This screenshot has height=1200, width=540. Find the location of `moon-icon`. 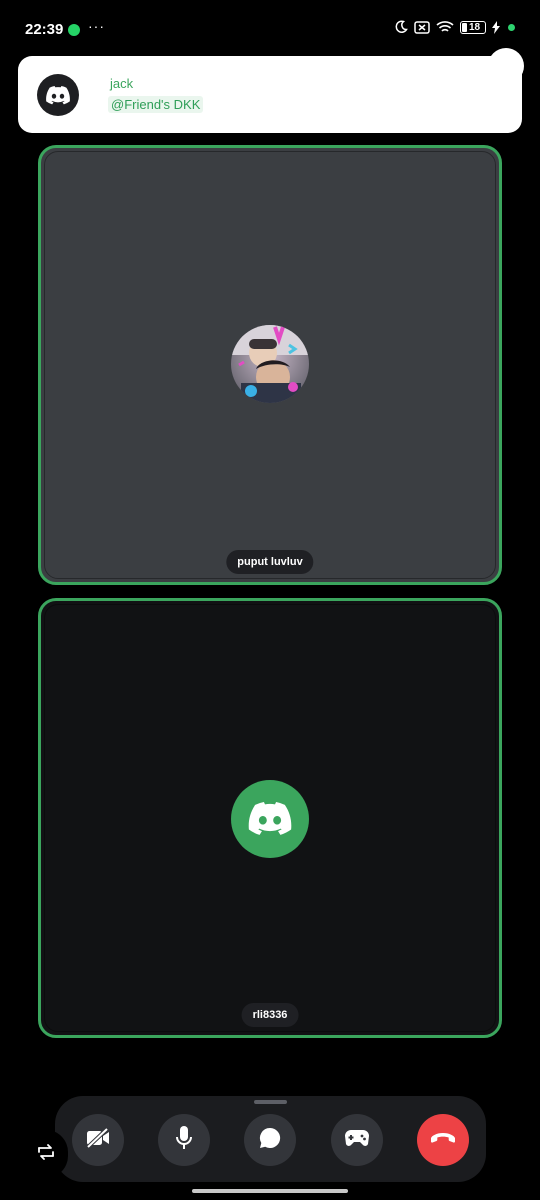

moon-icon is located at coordinates (401, 27).